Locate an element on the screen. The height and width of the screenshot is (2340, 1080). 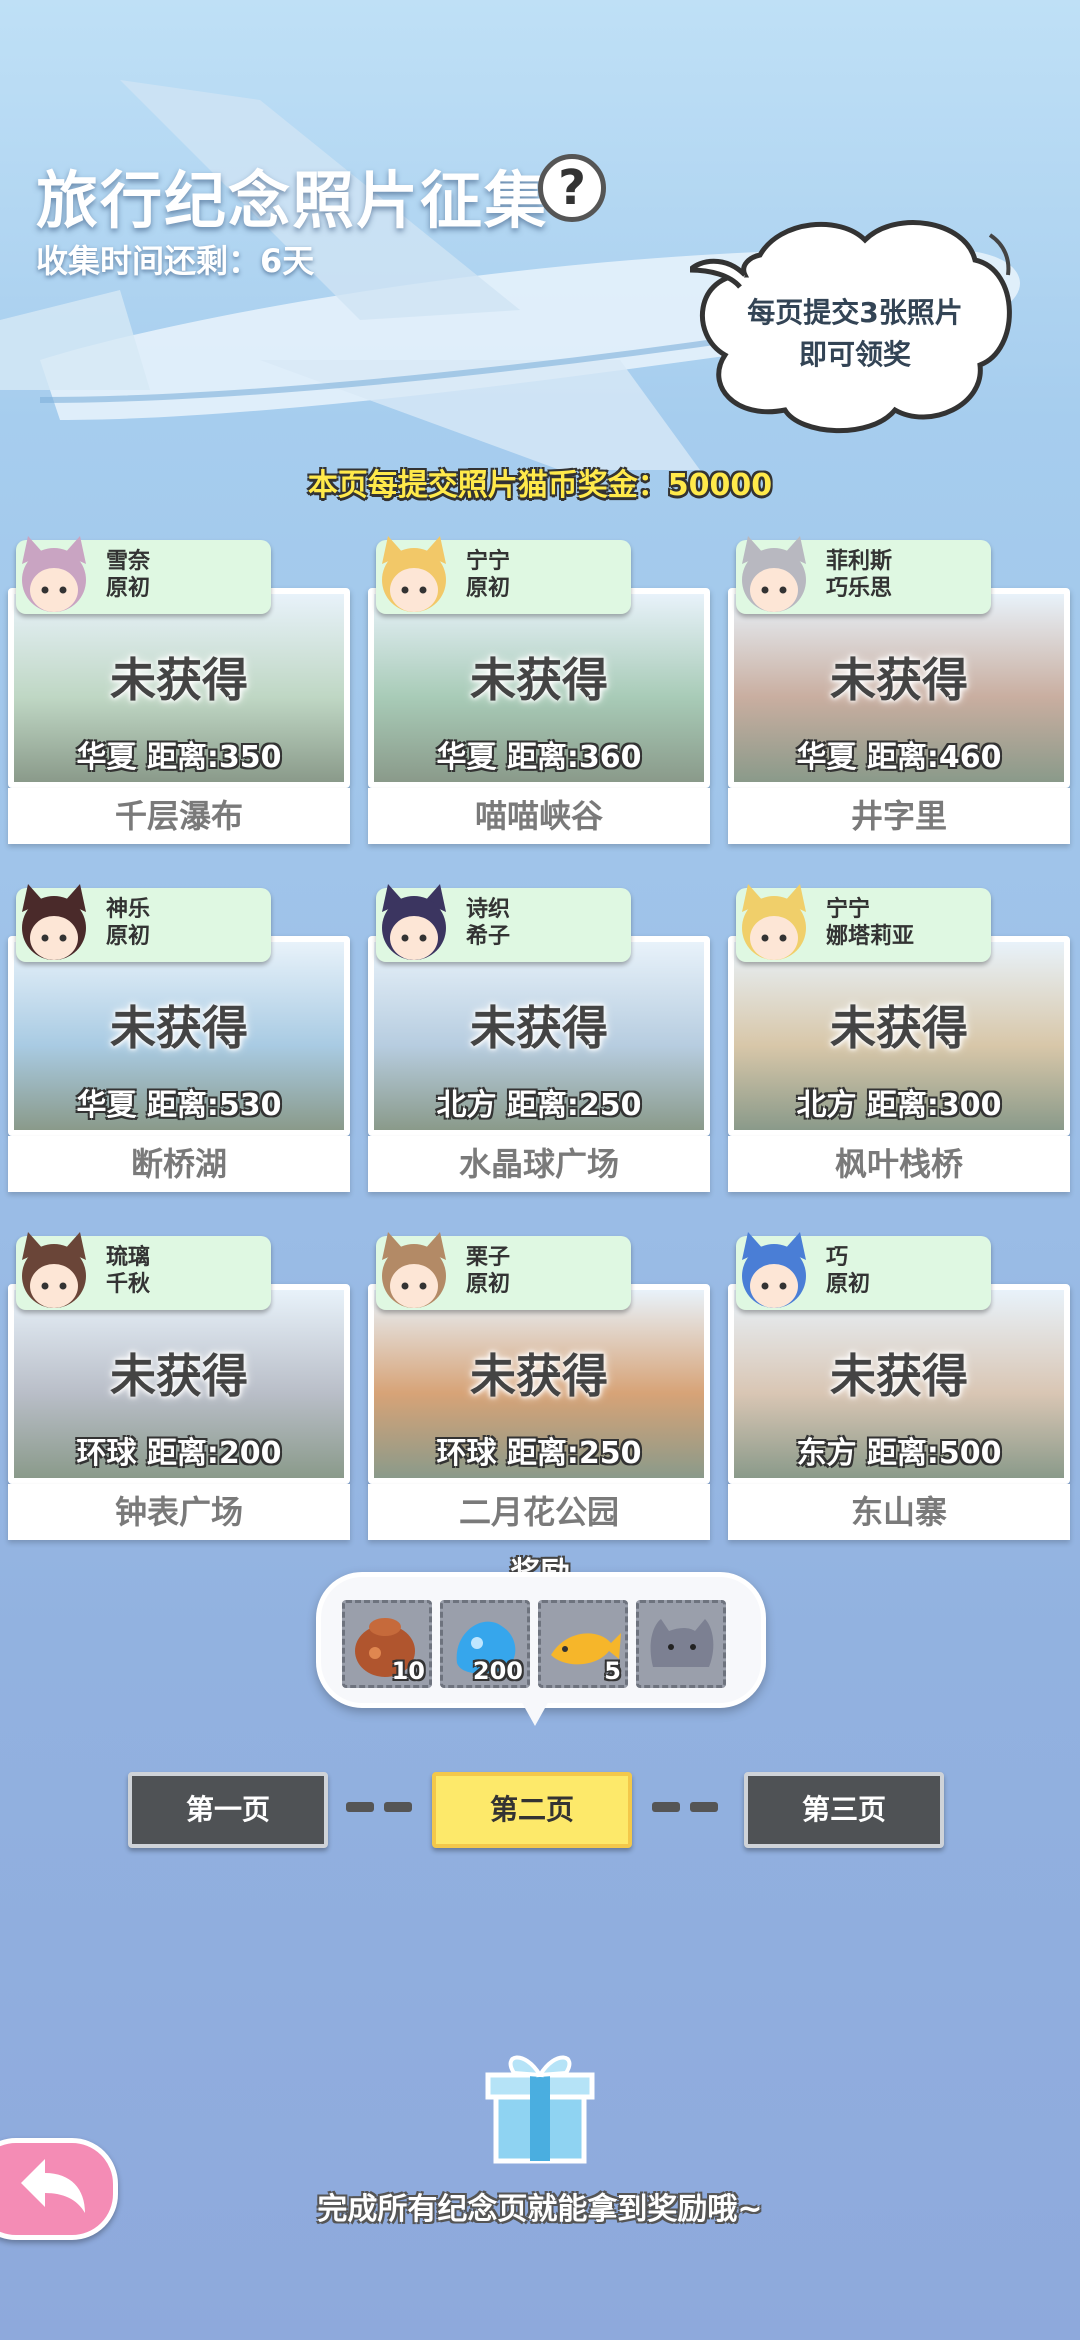
photo-card: 未获得 华夏 距离:460 井字里 菲利斯 巧乐思 is located at coordinates (899, 693).